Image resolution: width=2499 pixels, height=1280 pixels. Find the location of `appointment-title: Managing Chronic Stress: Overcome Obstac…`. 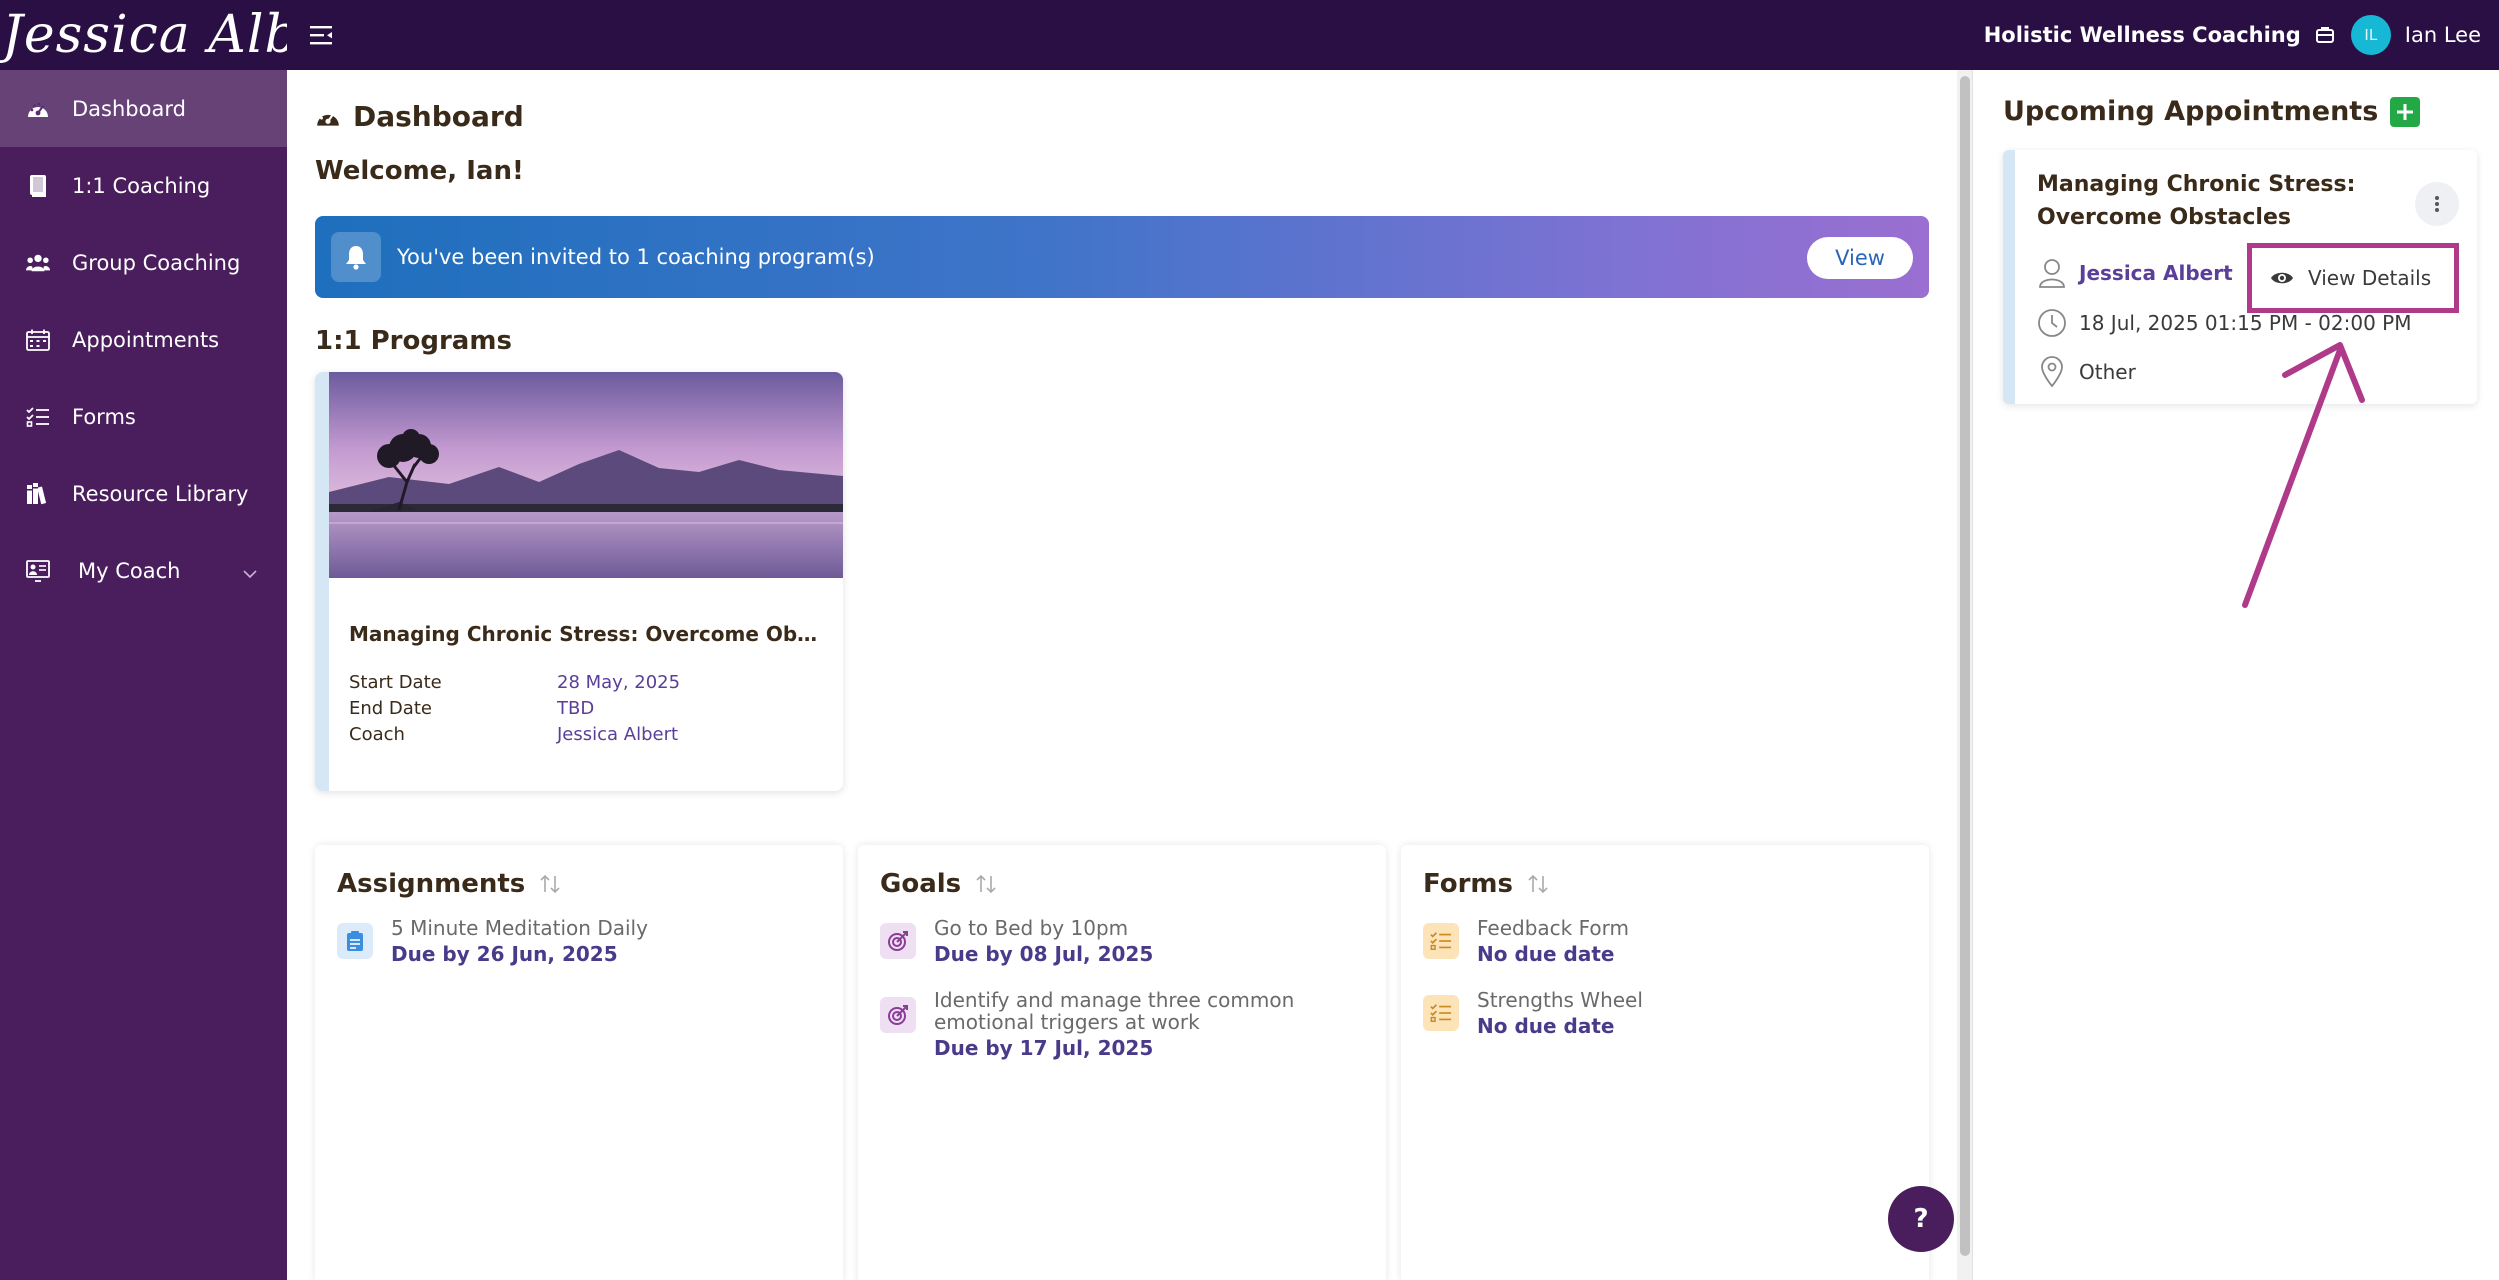

appointment-title: Managing Chronic Stress: Overcome Obstac… is located at coordinates (2207, 201).